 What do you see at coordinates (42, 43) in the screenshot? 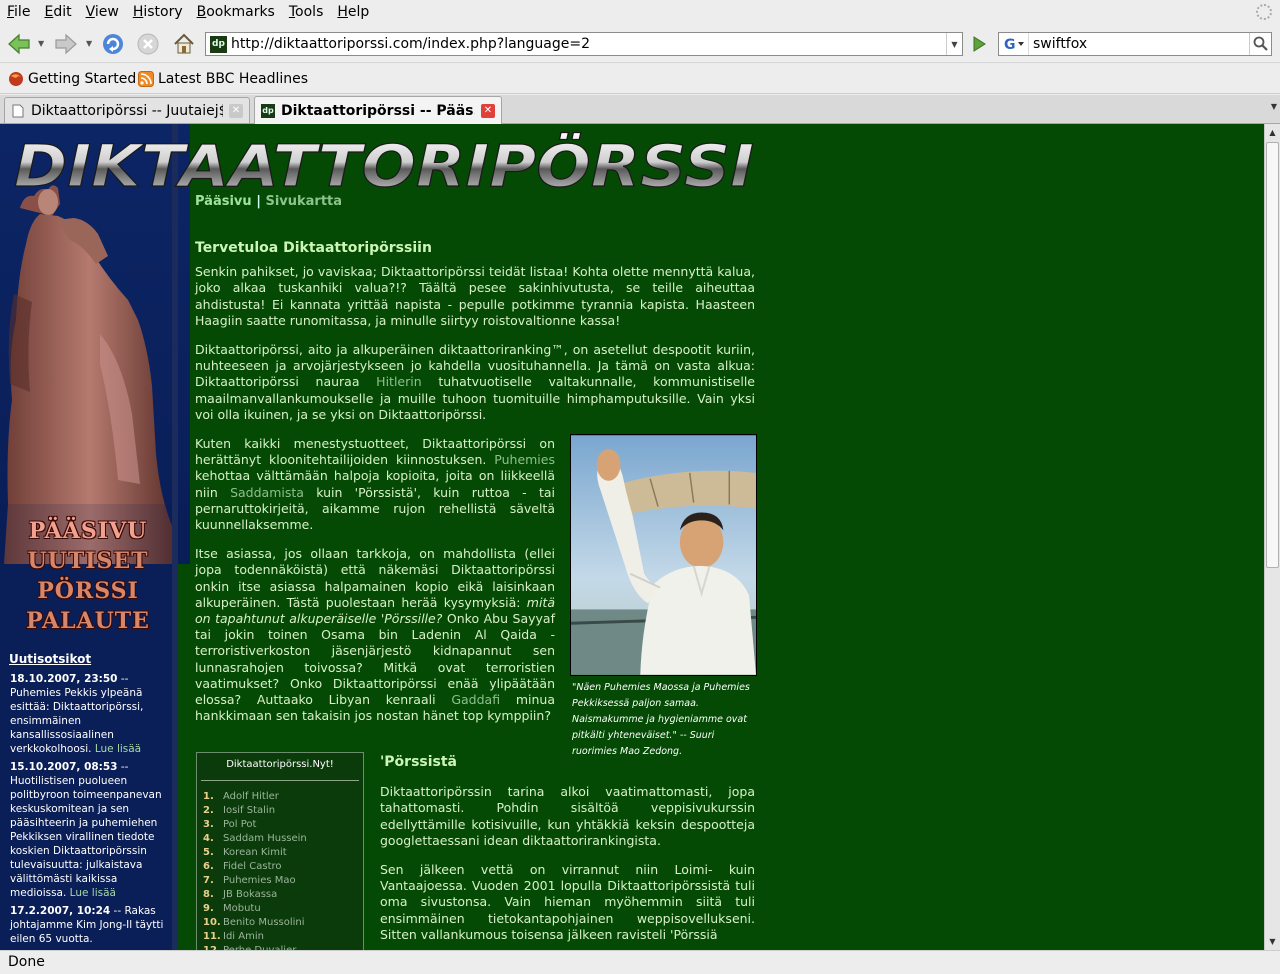
I see `back-history-dropdown: ▼` at bounding box center [42, 43].